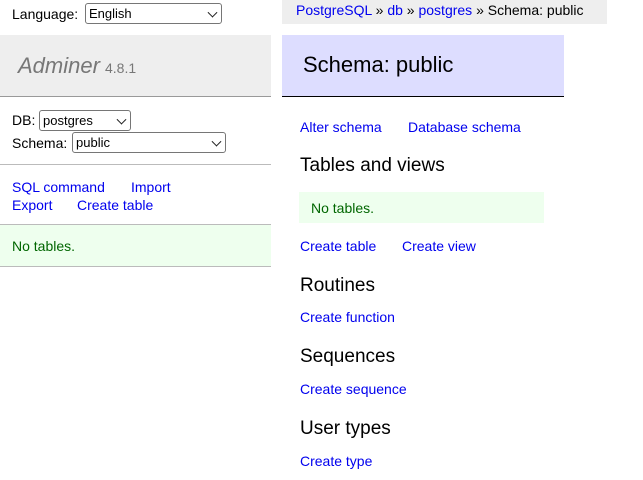 The width and height of the screenshot is (643, 480). Describe the element at coordinates (135, 164) in the screenshot. I see `menu-divider` at that location.